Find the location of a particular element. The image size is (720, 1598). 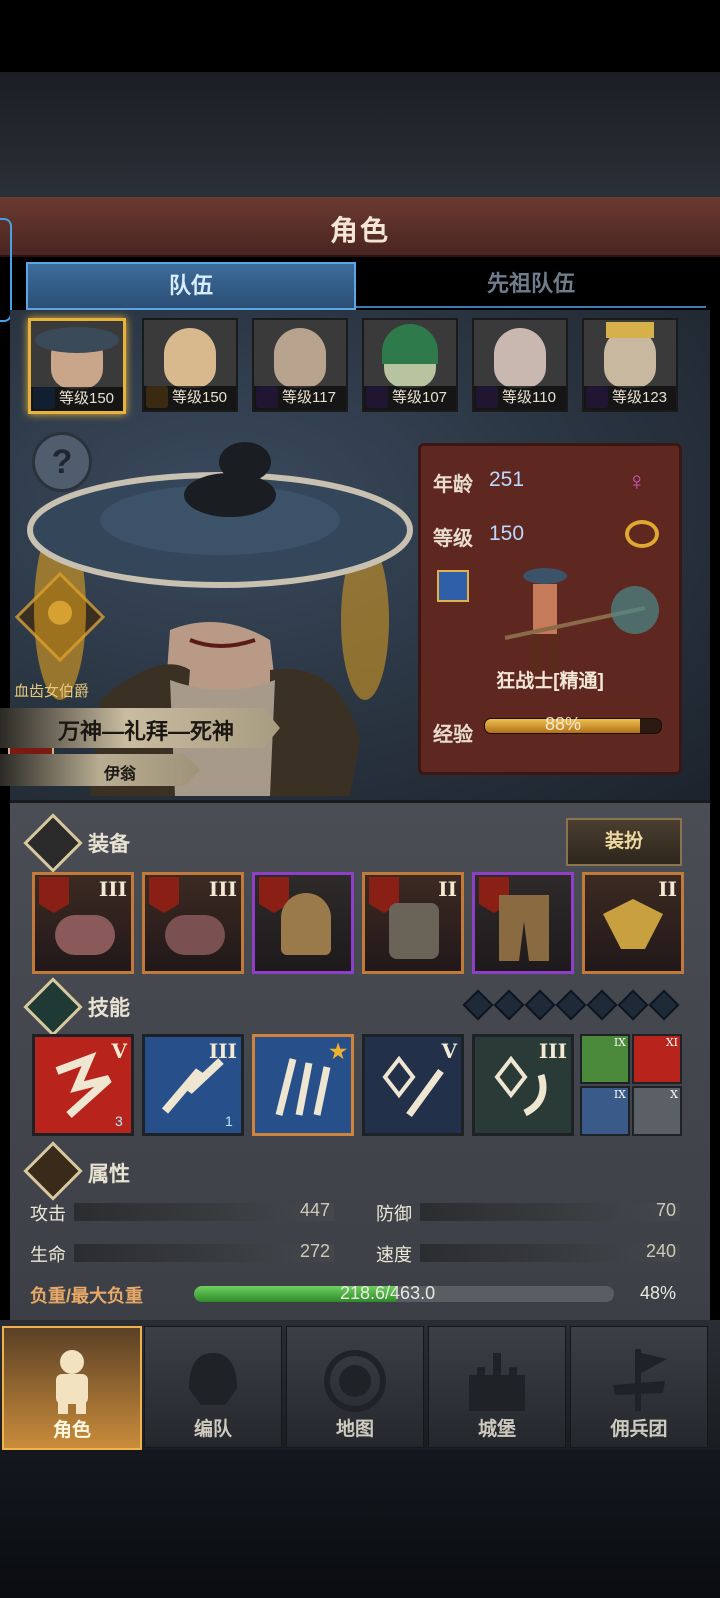

skill-5: III is located at coordinates (523, 1085).